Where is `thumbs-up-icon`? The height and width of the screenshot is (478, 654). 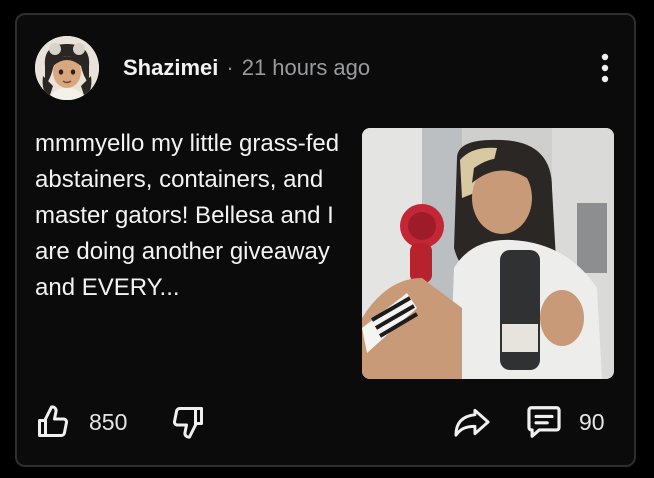 thumbs-up-icon is located at coordinates (53, 422).